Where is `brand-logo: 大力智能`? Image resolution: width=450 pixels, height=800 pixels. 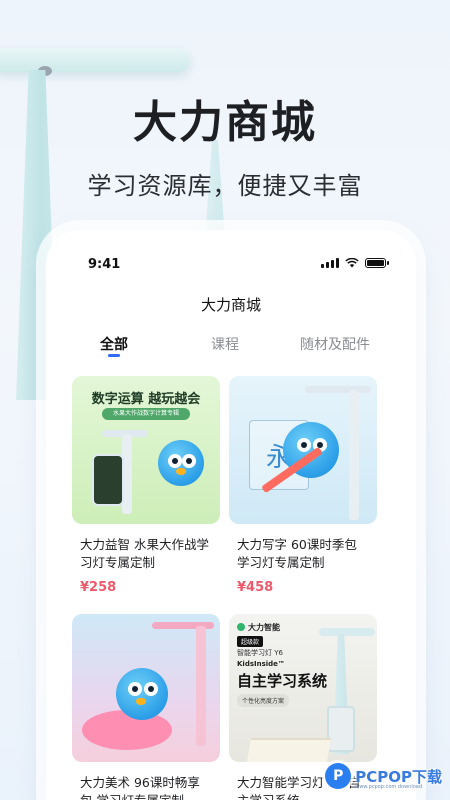 brand-logo: 大力智能 is located at coordinates (258, 627).